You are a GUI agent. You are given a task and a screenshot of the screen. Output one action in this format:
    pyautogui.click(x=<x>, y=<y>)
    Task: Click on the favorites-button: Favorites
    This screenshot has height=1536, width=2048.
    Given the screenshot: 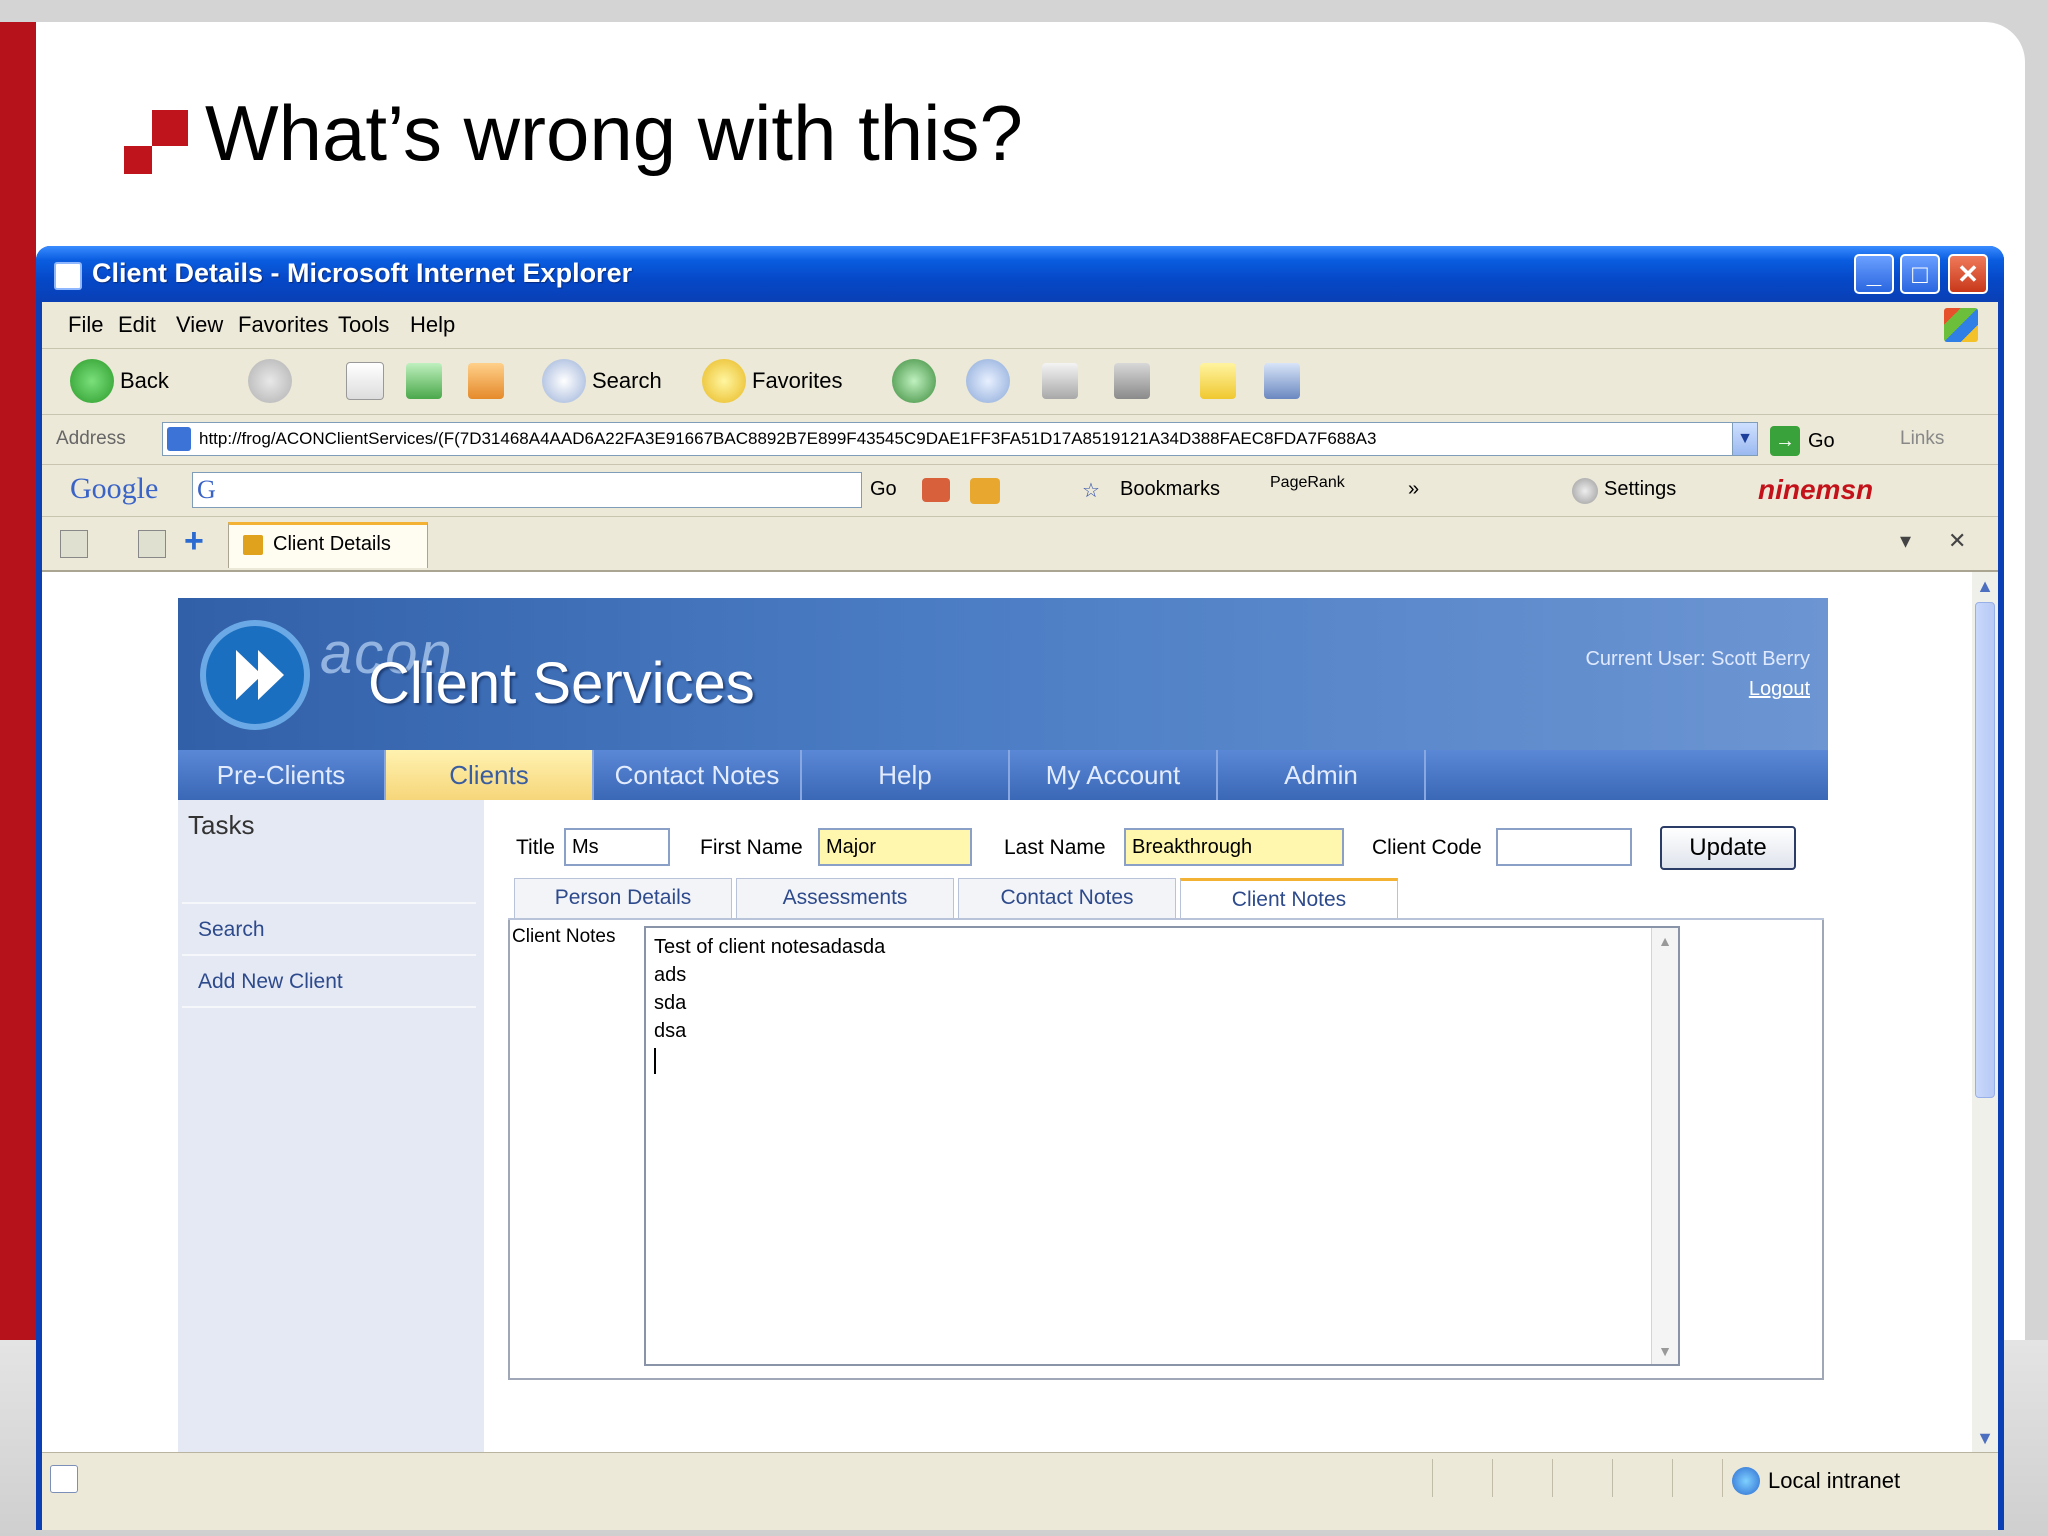 What is the action you would take?
    pyautogui.click(x=772, y=381)
    